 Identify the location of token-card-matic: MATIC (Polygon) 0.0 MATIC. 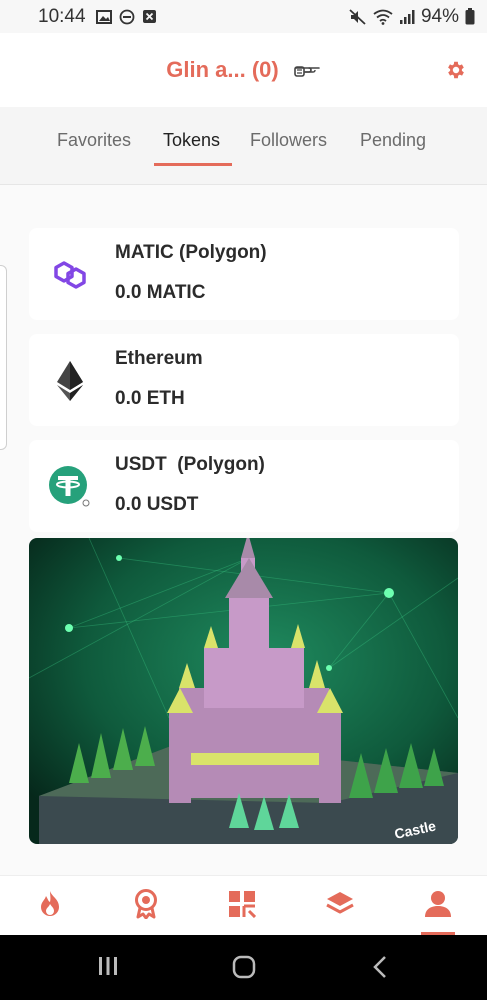
(244, 274).